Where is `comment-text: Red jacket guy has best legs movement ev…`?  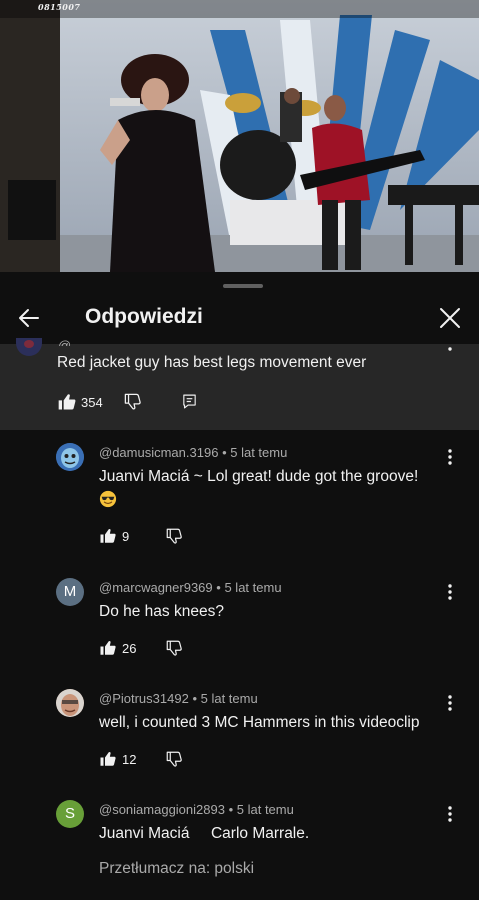 comment-text: Red jacket guy has best legs movement ev… is located at coordinates (212, 362).